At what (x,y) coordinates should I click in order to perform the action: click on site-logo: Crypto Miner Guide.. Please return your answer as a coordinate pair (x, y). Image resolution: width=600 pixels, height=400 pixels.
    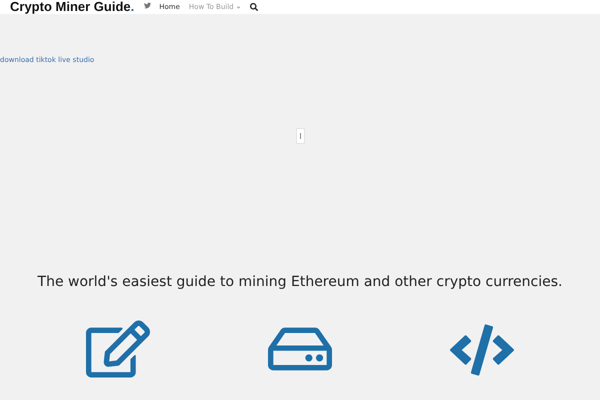
    Looking at the image, I should click on (72, 7).